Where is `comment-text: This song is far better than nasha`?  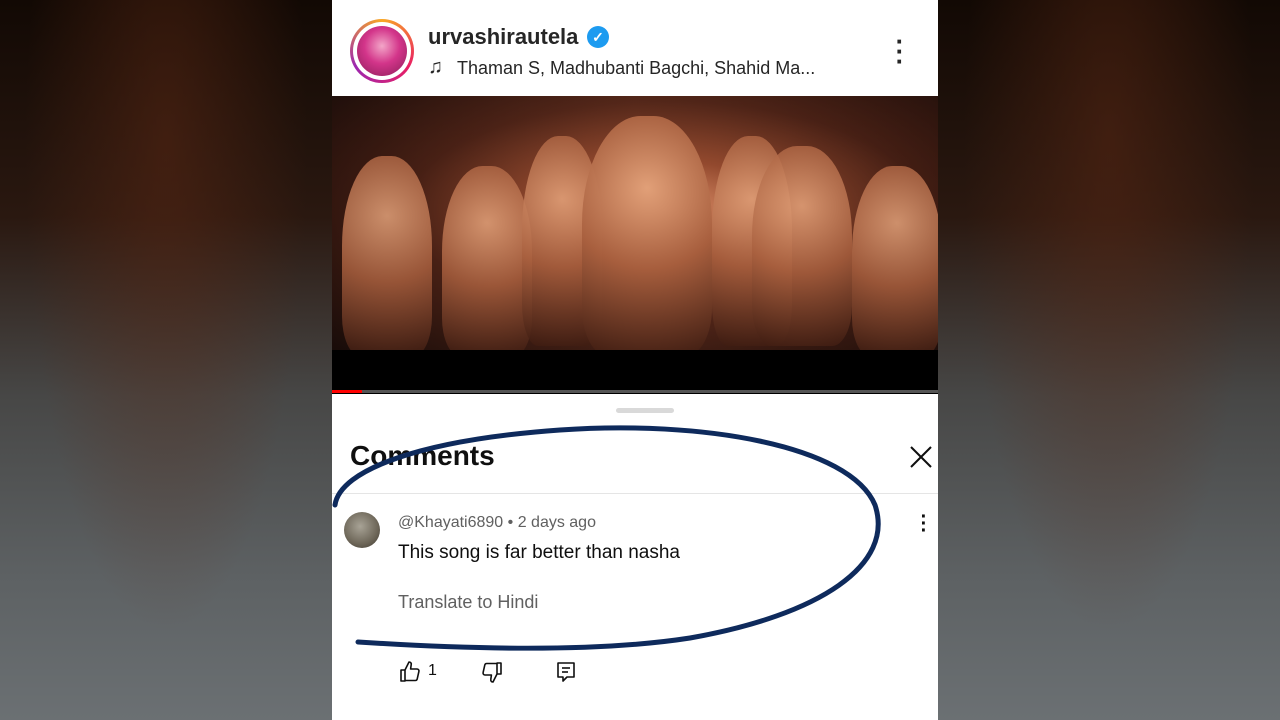
comment-text: This song is far better than nasha is located at coordinates (539, 552).